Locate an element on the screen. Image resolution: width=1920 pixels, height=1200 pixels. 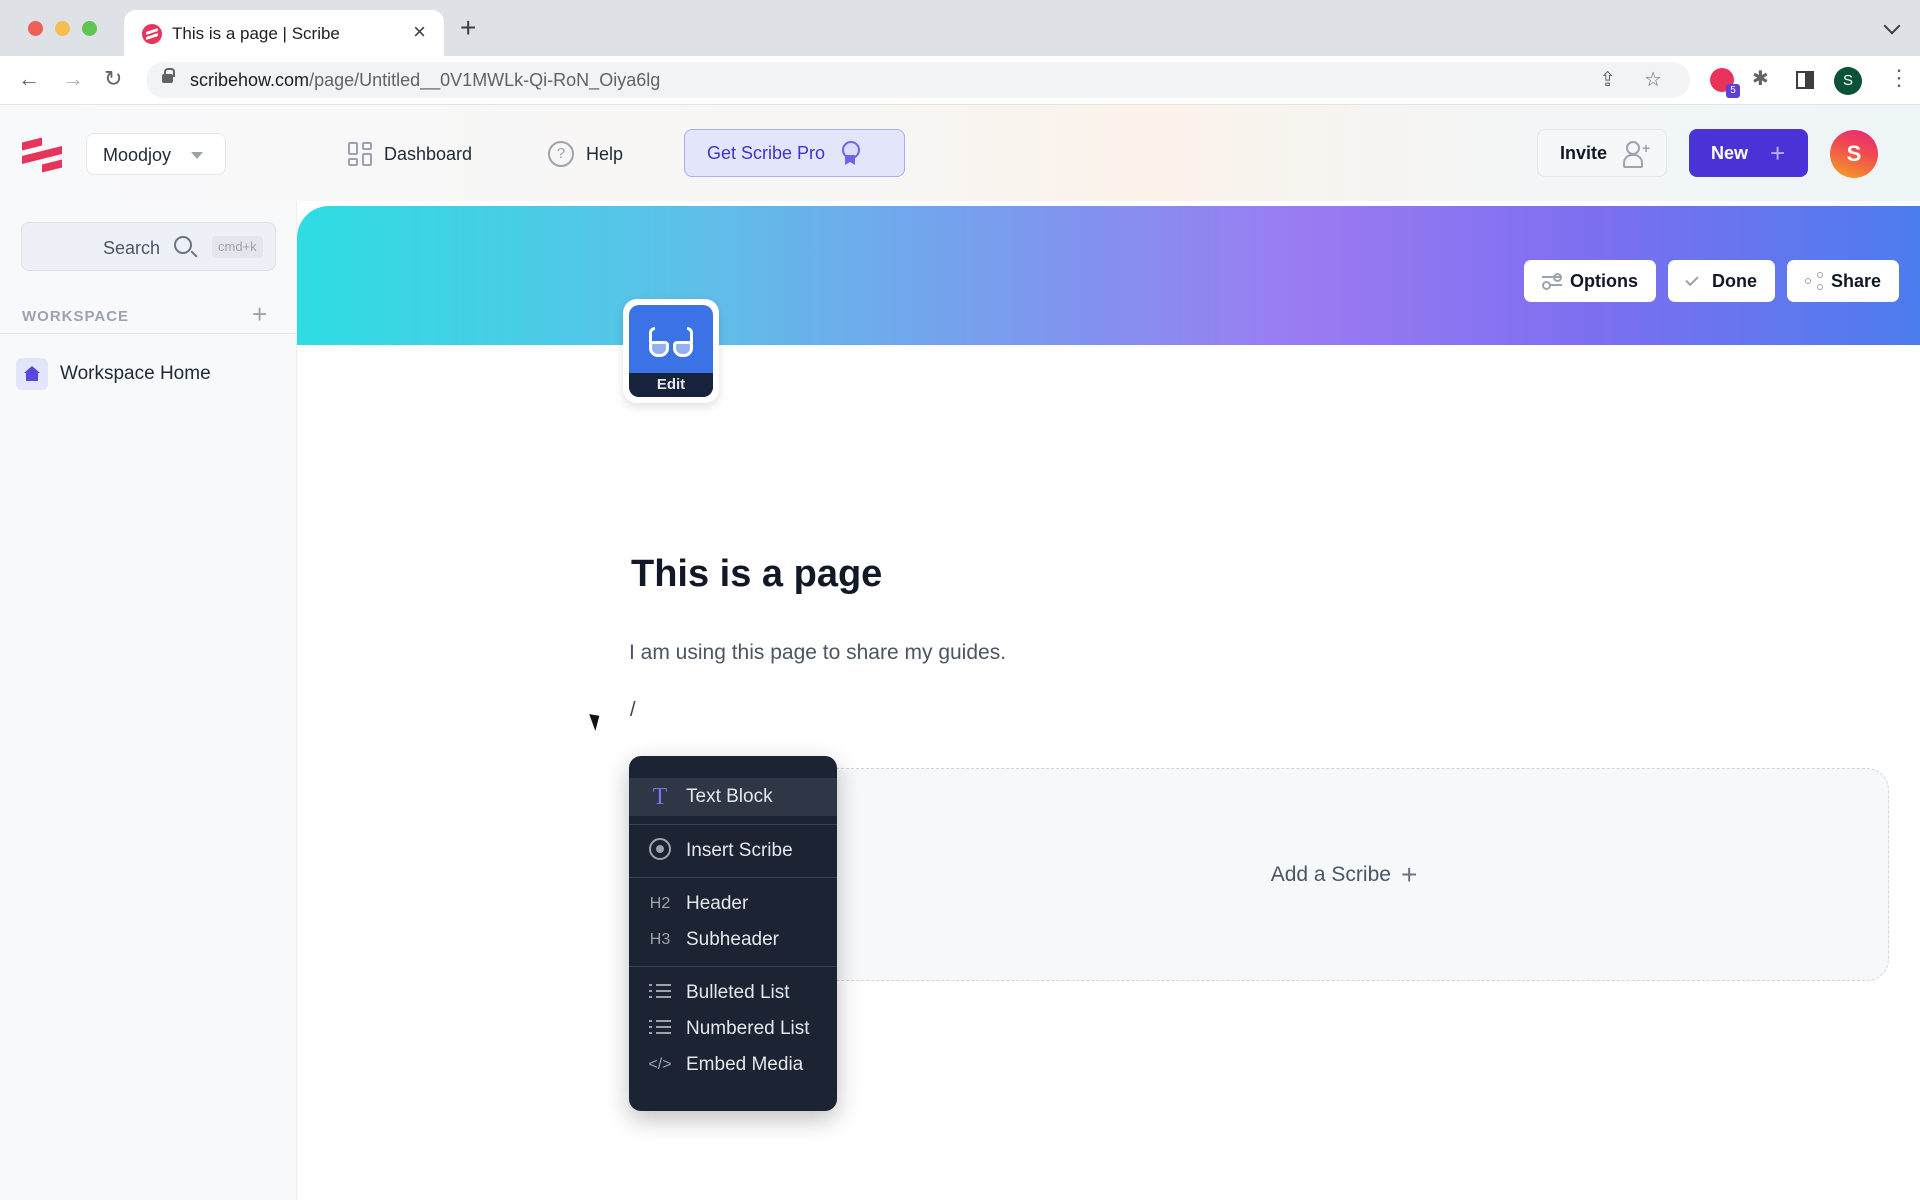
new-button: New + is located at coordinates (1748, 153).